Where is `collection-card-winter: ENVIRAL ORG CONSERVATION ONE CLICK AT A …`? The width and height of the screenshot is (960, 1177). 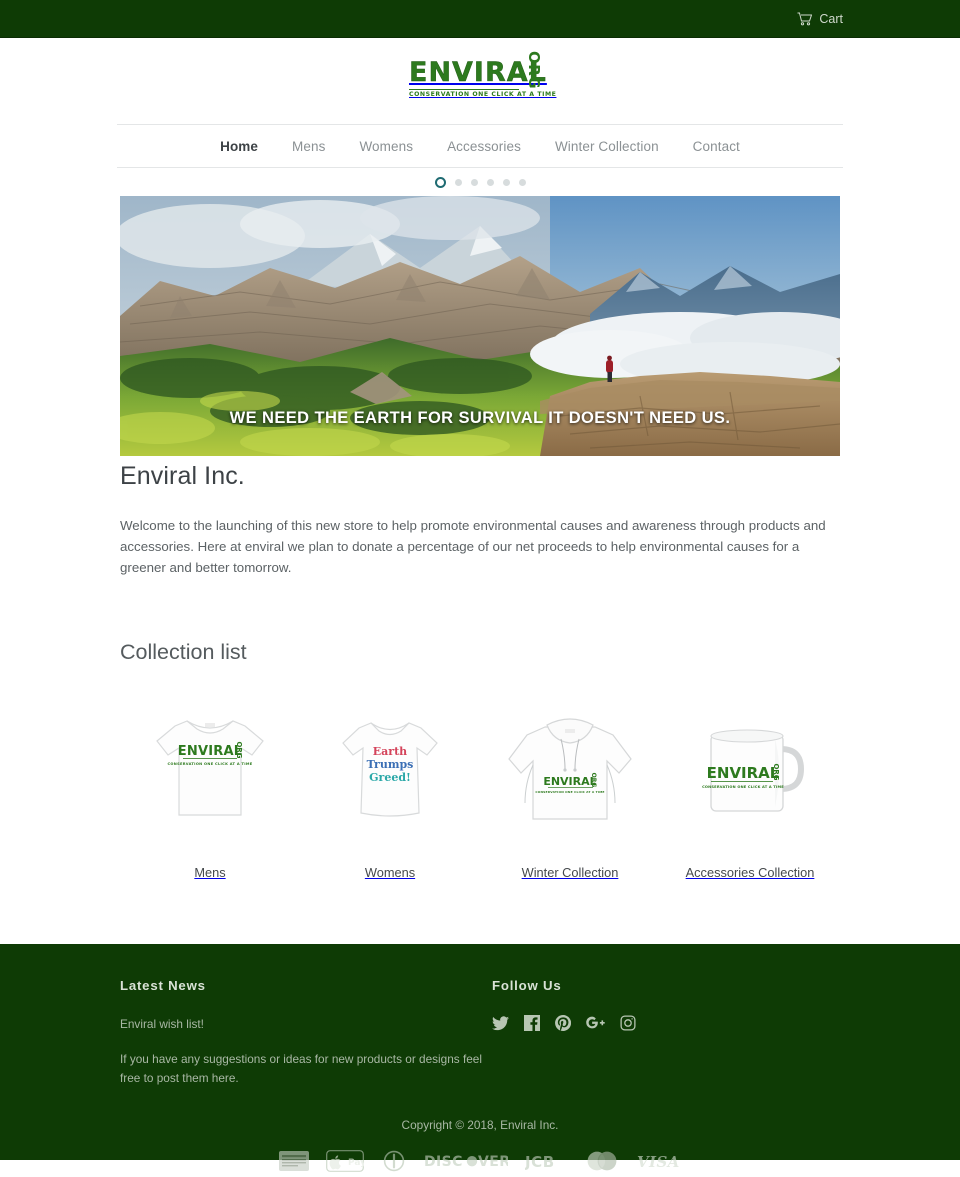 collection-card-winter: ENVIRAL ORG CONSERVATION ONE CLICK AT A … is located at coordinates (570, 786).